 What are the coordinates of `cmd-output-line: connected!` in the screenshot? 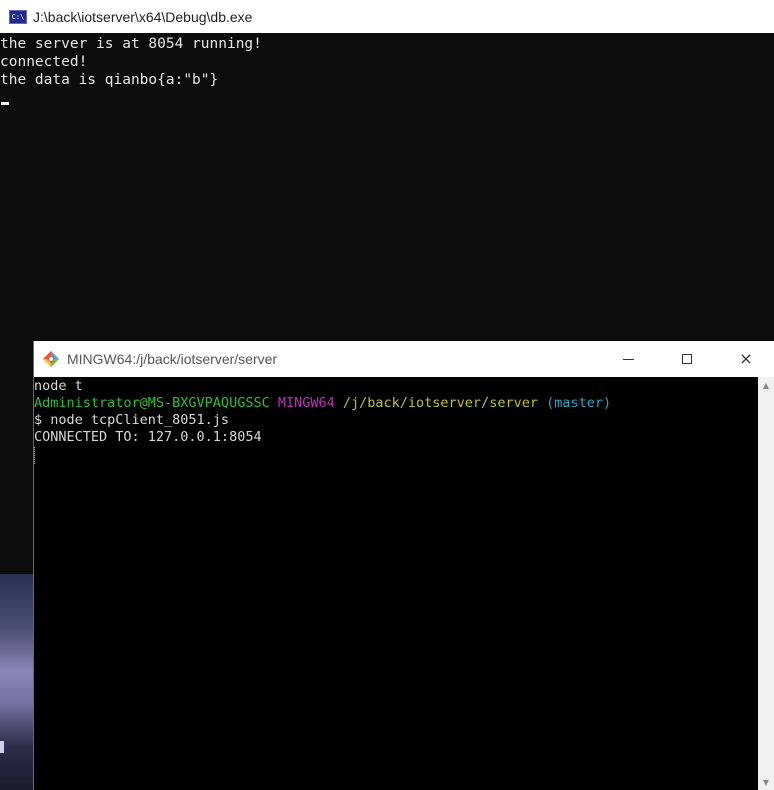 It's located at (44, 62).